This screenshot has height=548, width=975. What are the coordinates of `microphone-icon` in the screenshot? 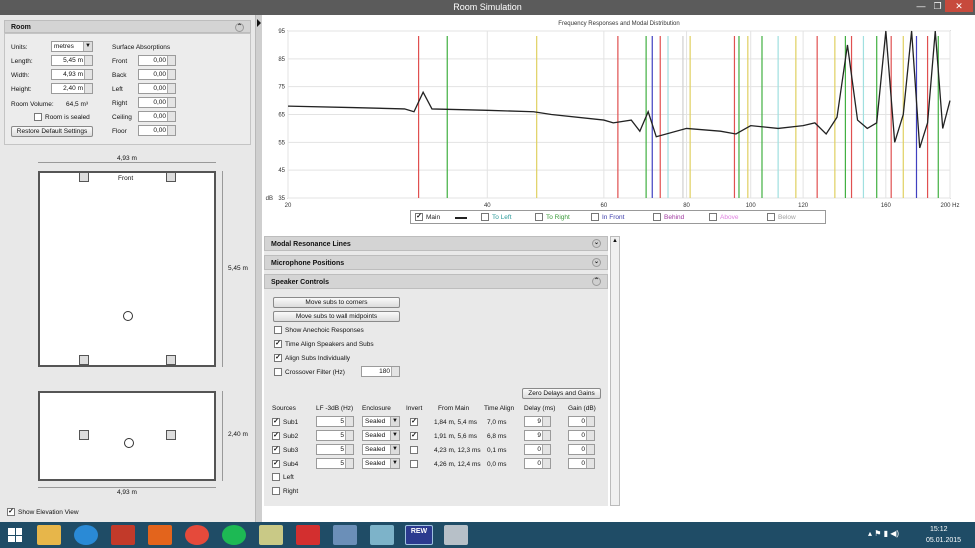 It's located at (128, 316).